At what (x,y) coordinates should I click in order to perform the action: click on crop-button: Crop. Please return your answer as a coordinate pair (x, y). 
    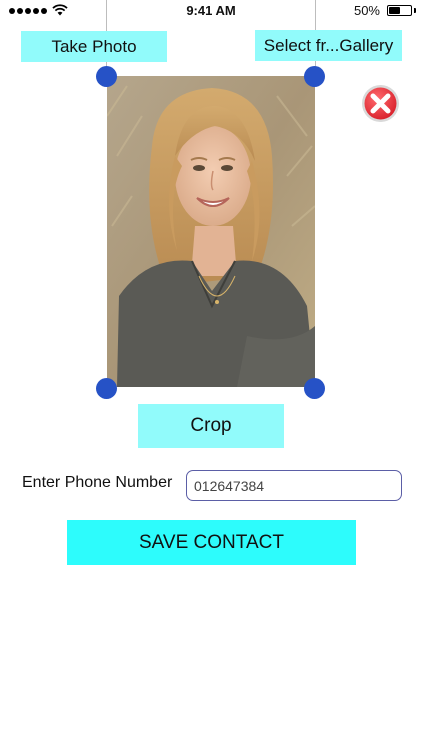
    Looking at the image, I should click on (211, 426).